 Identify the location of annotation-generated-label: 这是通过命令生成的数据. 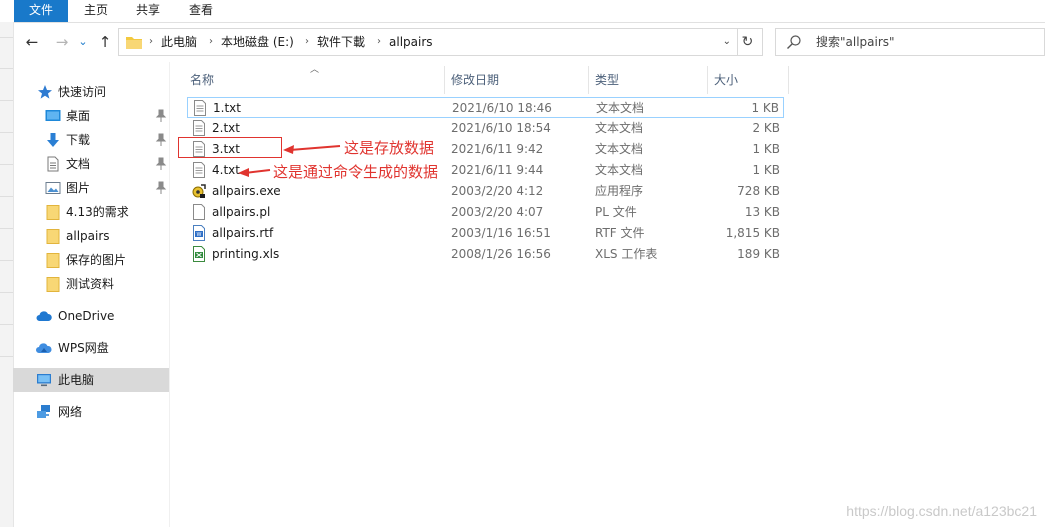
(356, 172).